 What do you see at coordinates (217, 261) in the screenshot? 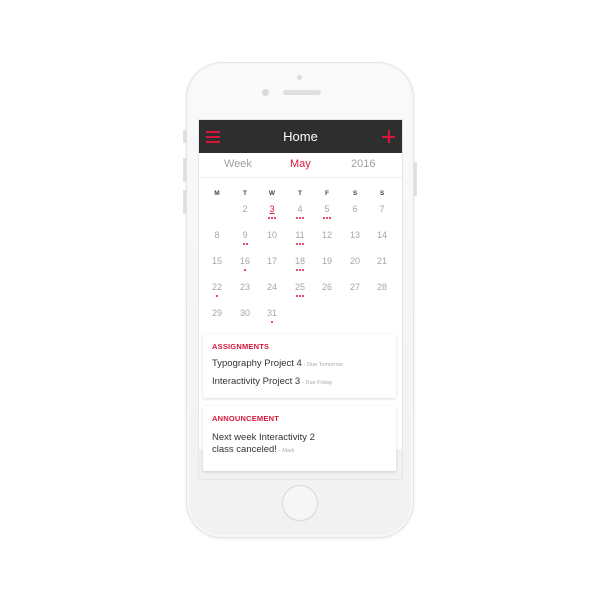
I see `calendar-day: 15` at bounding box center [217, 261].